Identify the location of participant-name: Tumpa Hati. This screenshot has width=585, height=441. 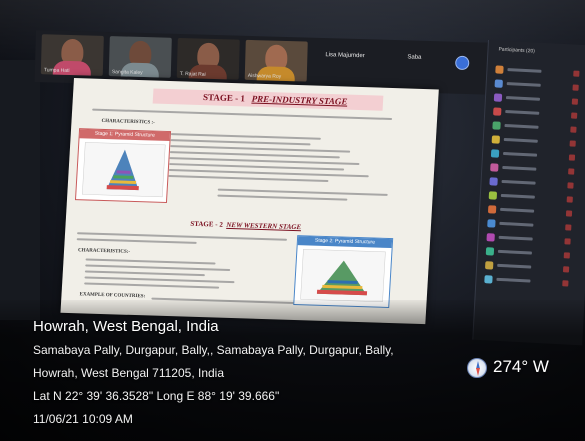
(56, 70).